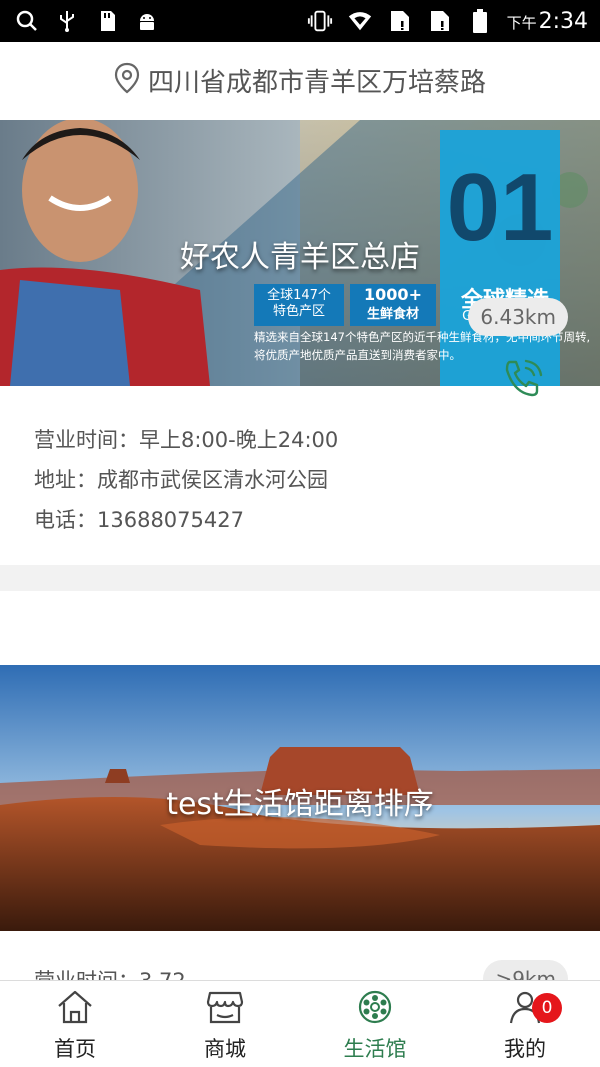 The image size is (600, 1067). What do you see at coordinates (225, 1049) in the screenshot?
I see `nav-label: 商城` at bounding box center [225, 1049].